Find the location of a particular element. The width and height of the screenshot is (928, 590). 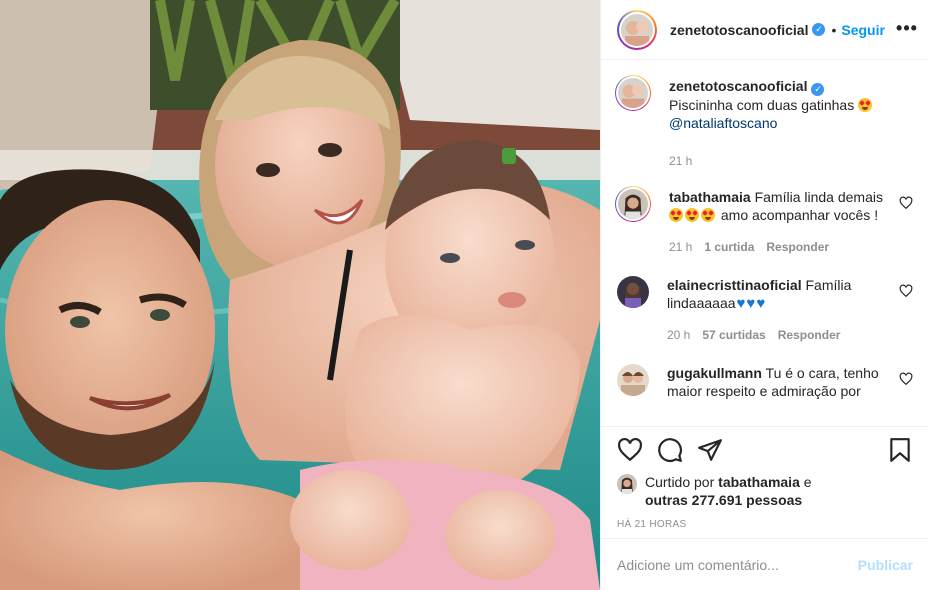

publish-button: Publicar is located at coordinates (885, 565).